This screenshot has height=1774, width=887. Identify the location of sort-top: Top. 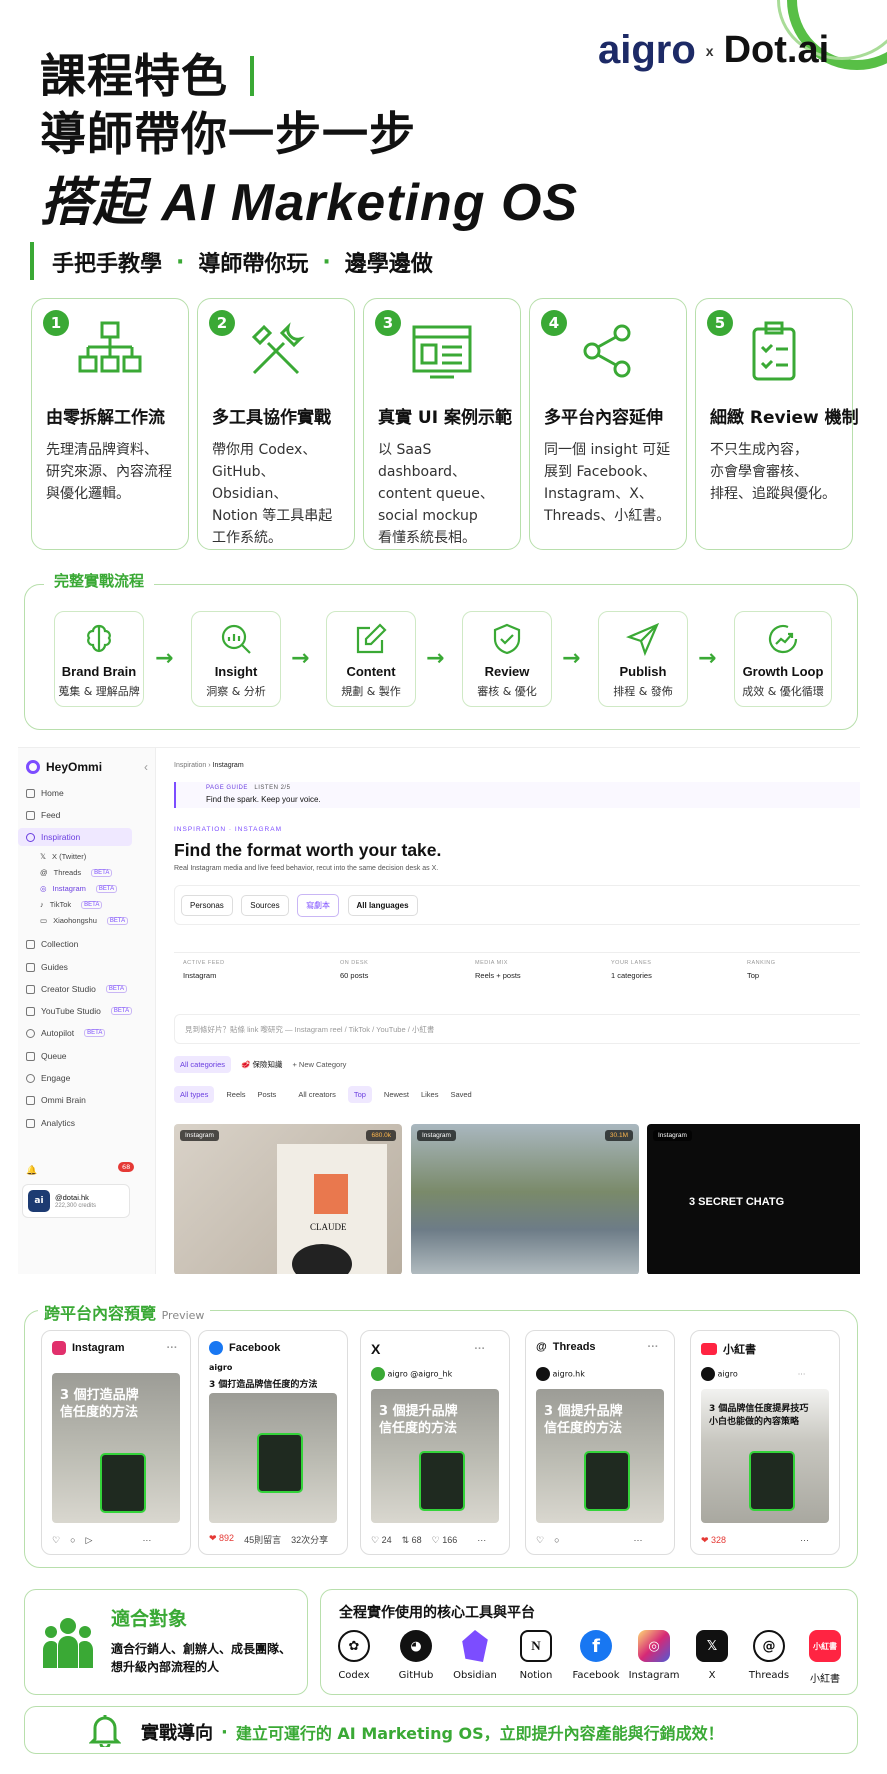
(359, 1094).